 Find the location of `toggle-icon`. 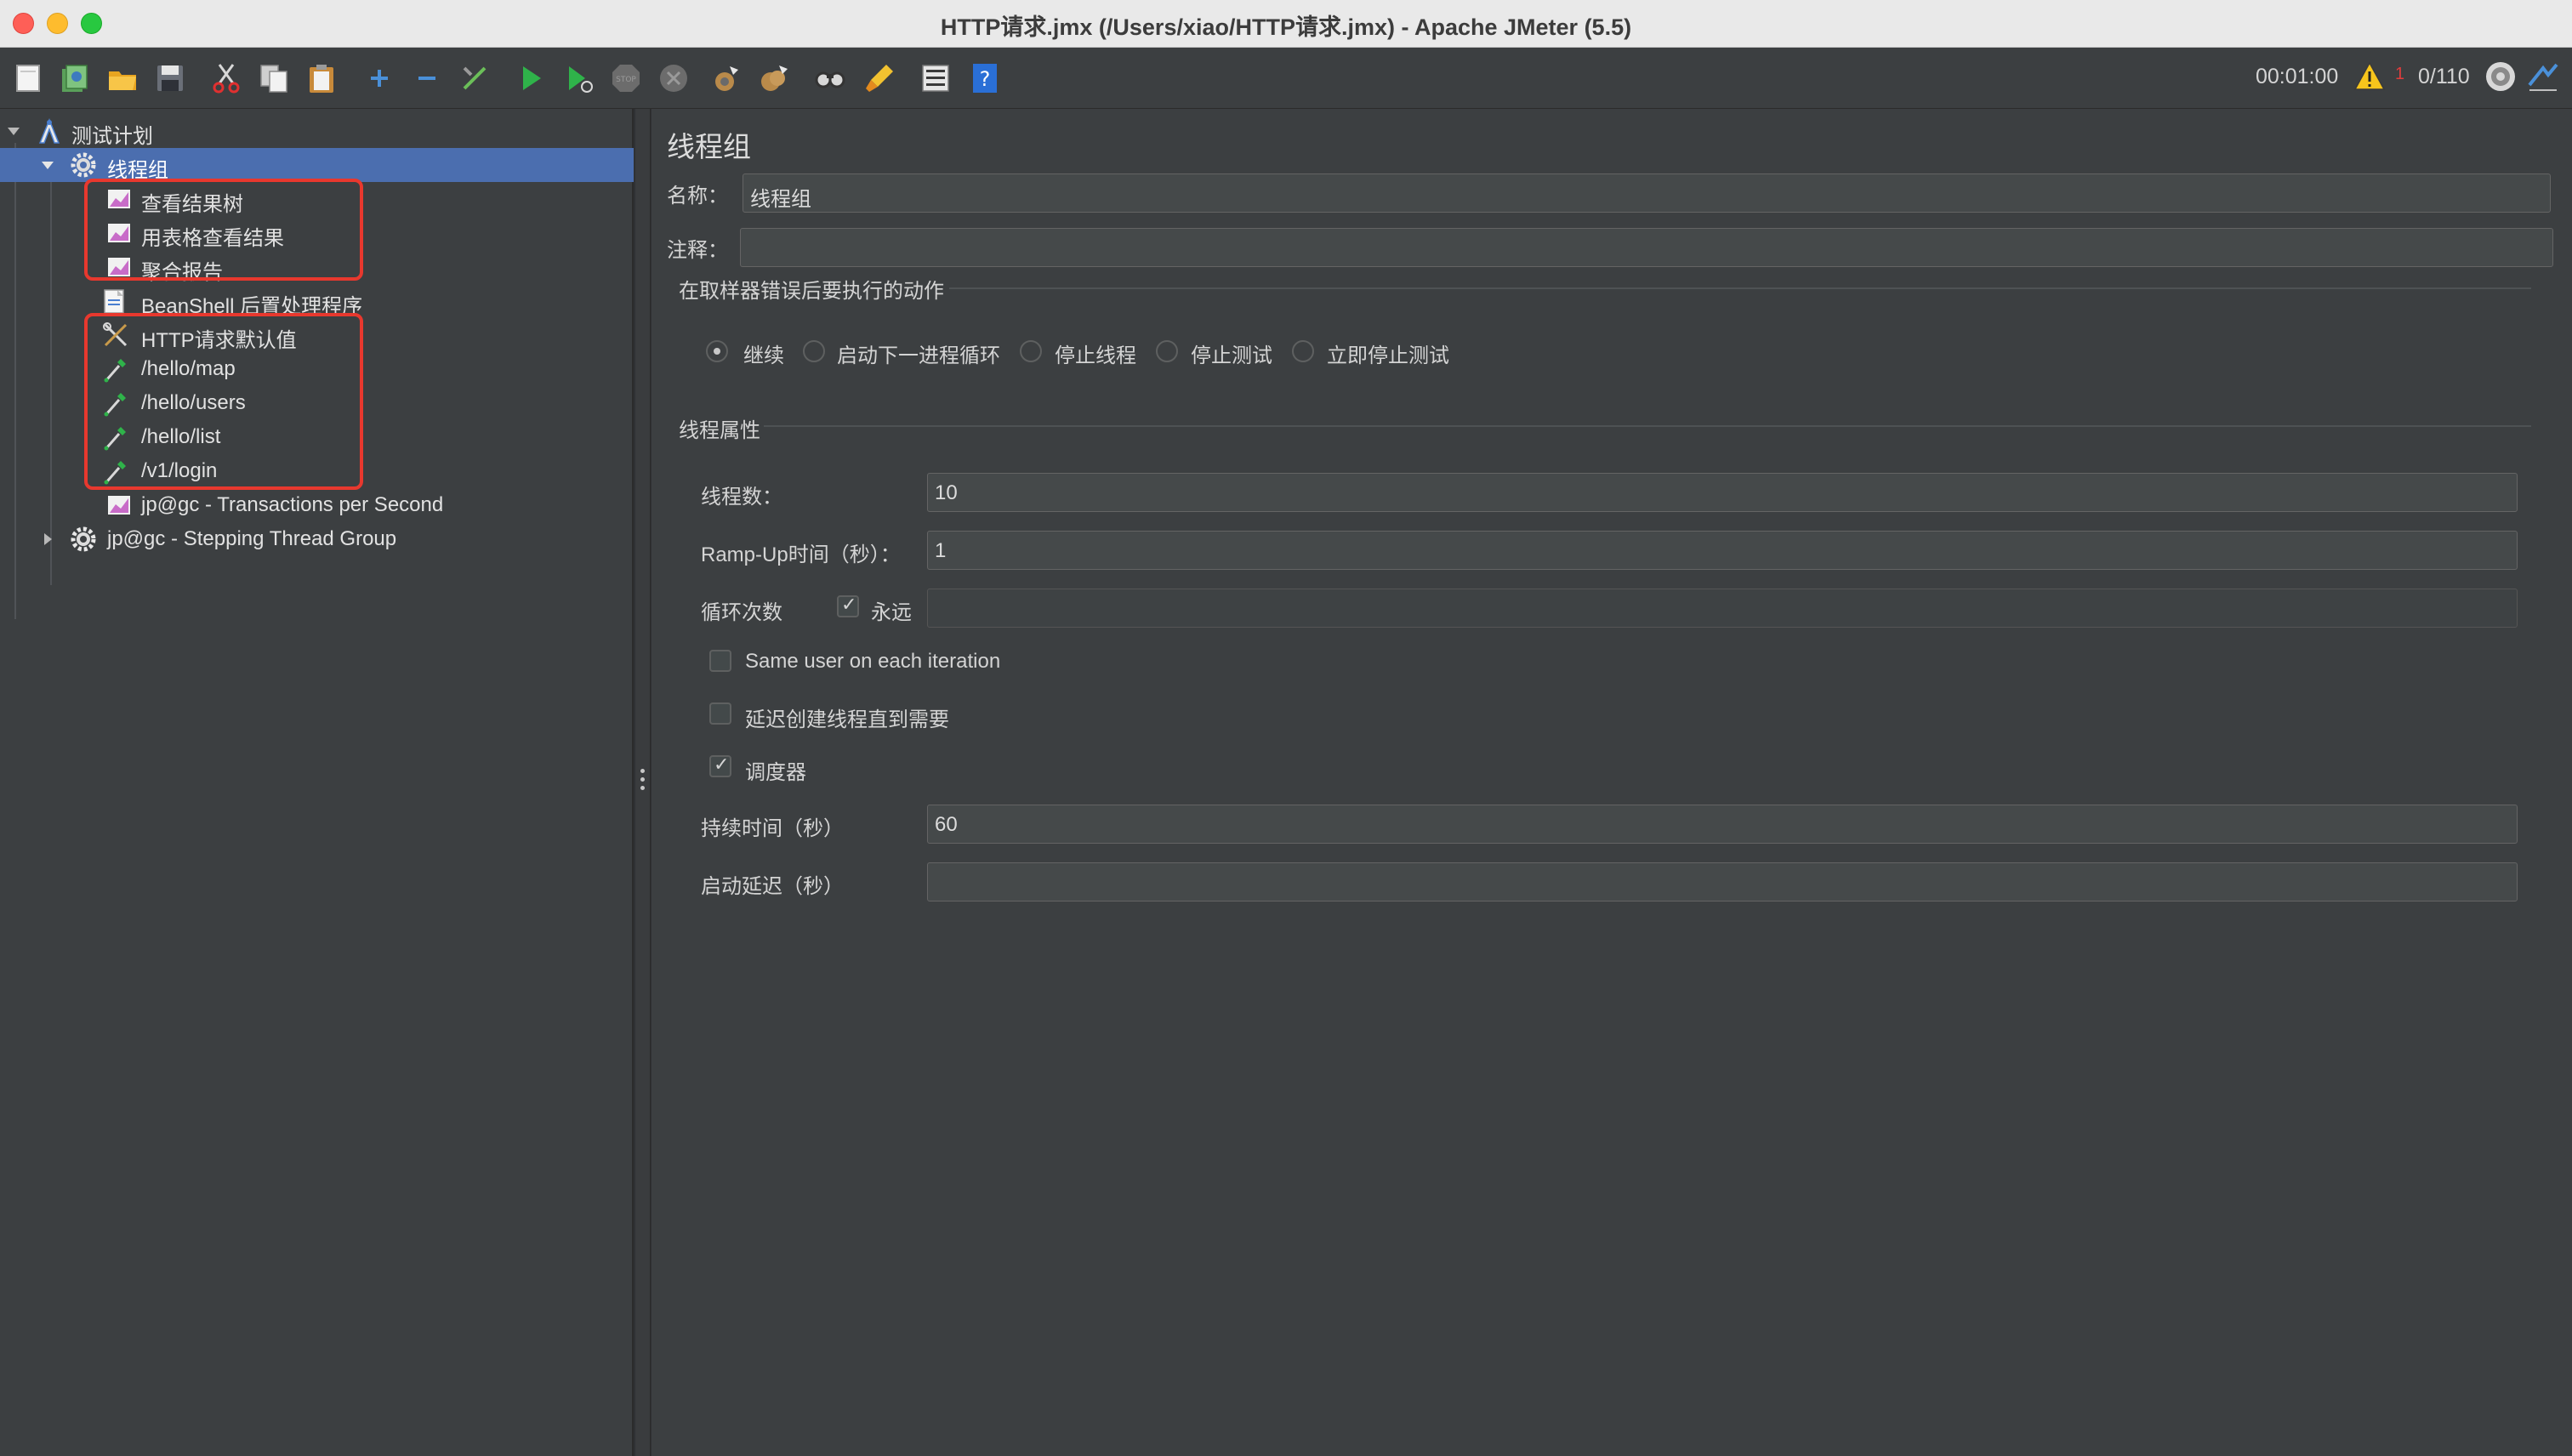

toggle-icon is located at coordinates (475, 78).